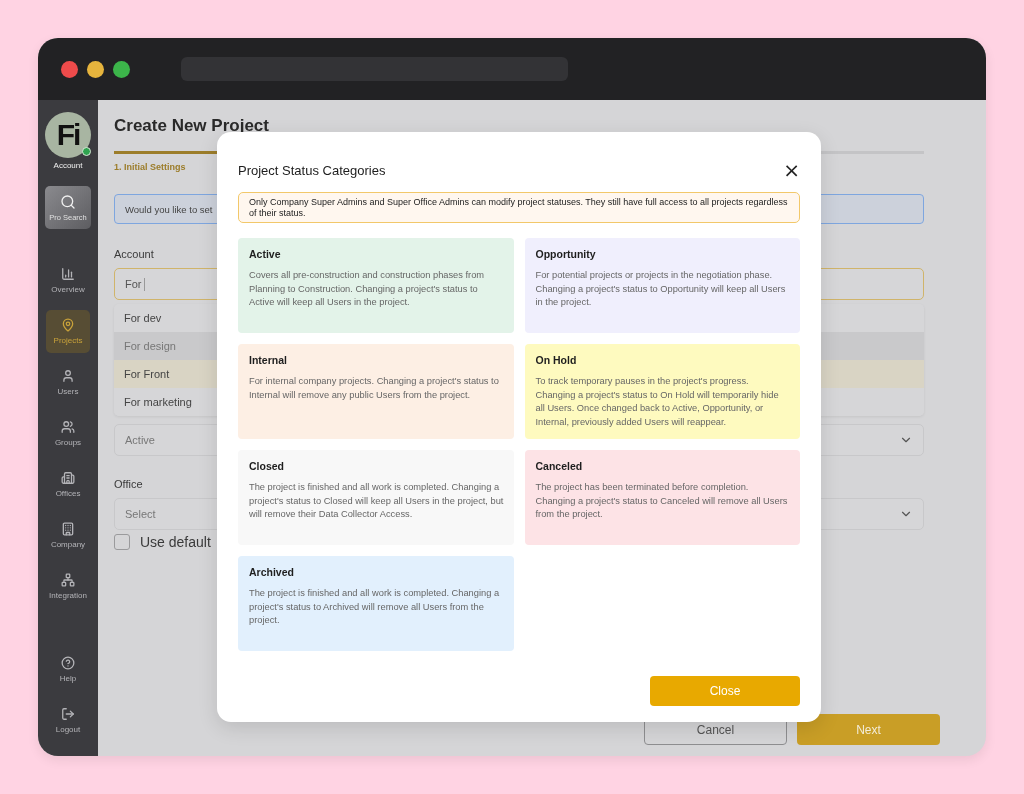 The image size is (1024, 794). I want to click on sidebar-item: Logout, so click(68, 720).